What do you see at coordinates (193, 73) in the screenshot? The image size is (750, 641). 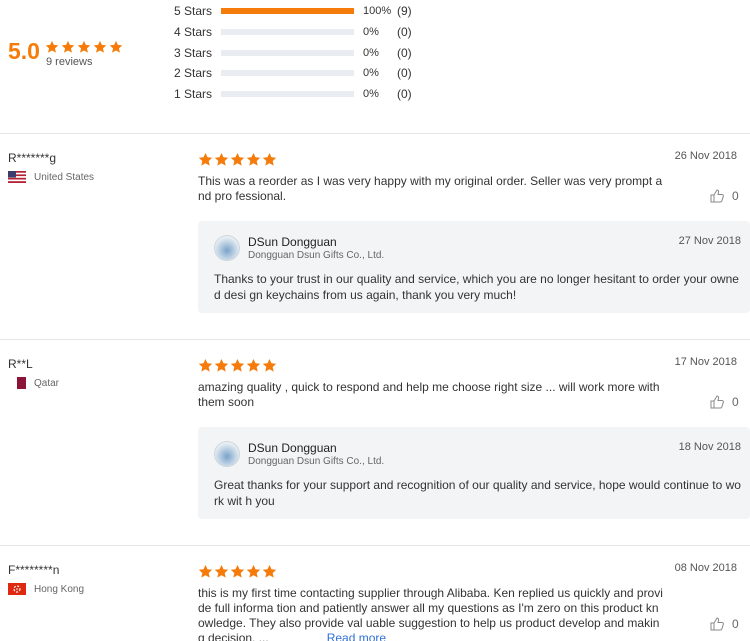 I see `distribution-label: 2 Stars` at bounding box center [193, 73].